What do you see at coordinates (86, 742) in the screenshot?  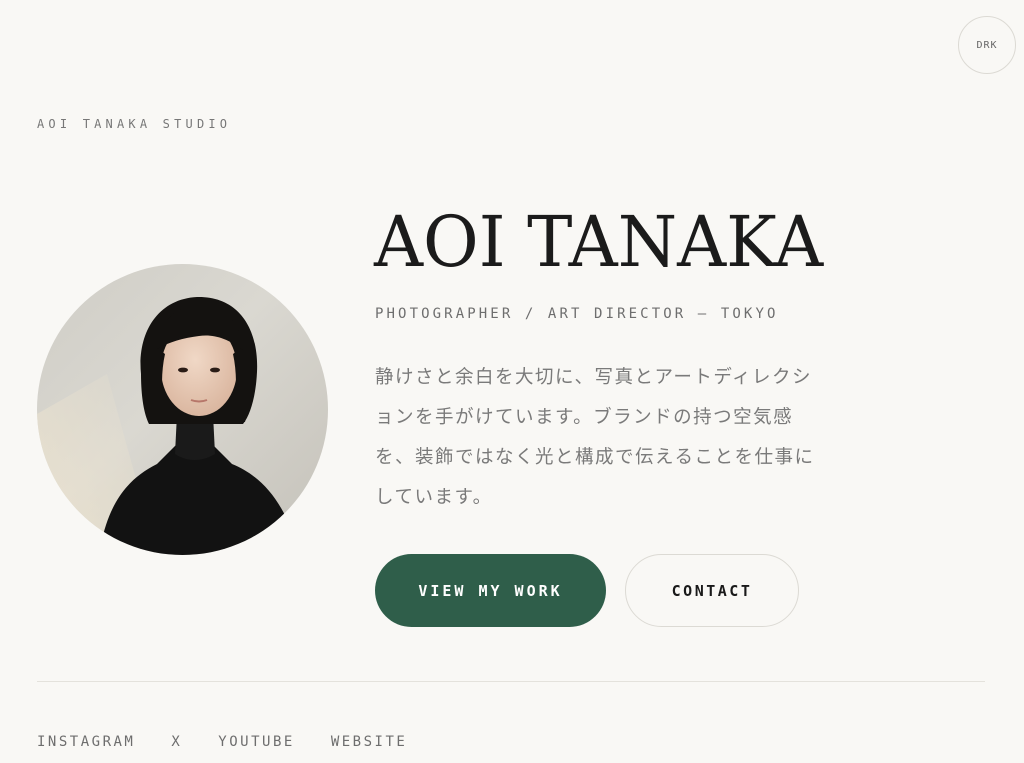 I see `social-link-instagram: INSTAGRAM` at bounding box center [86, 742].